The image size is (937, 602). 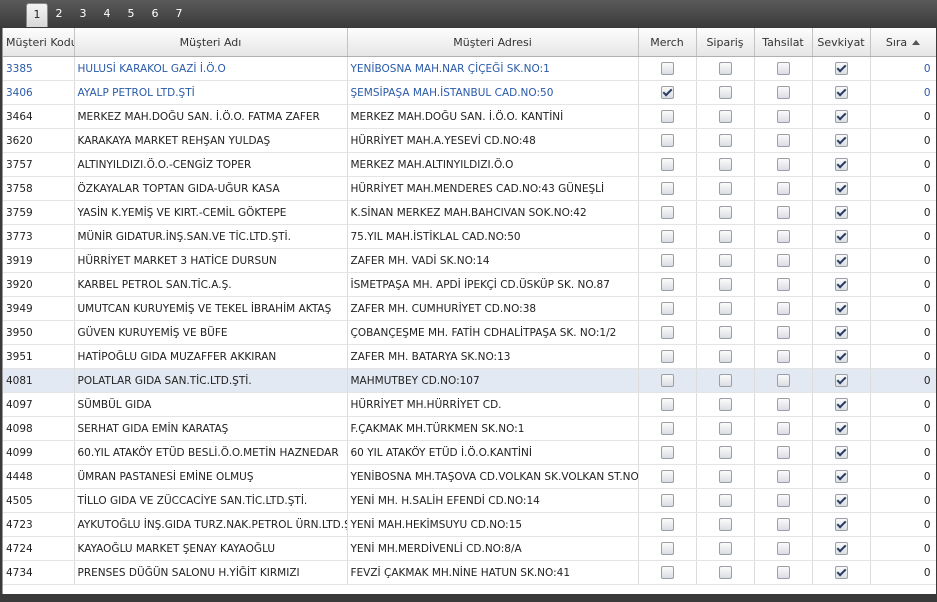 I want to click on page-4: 4, so click(x=107, y=14).